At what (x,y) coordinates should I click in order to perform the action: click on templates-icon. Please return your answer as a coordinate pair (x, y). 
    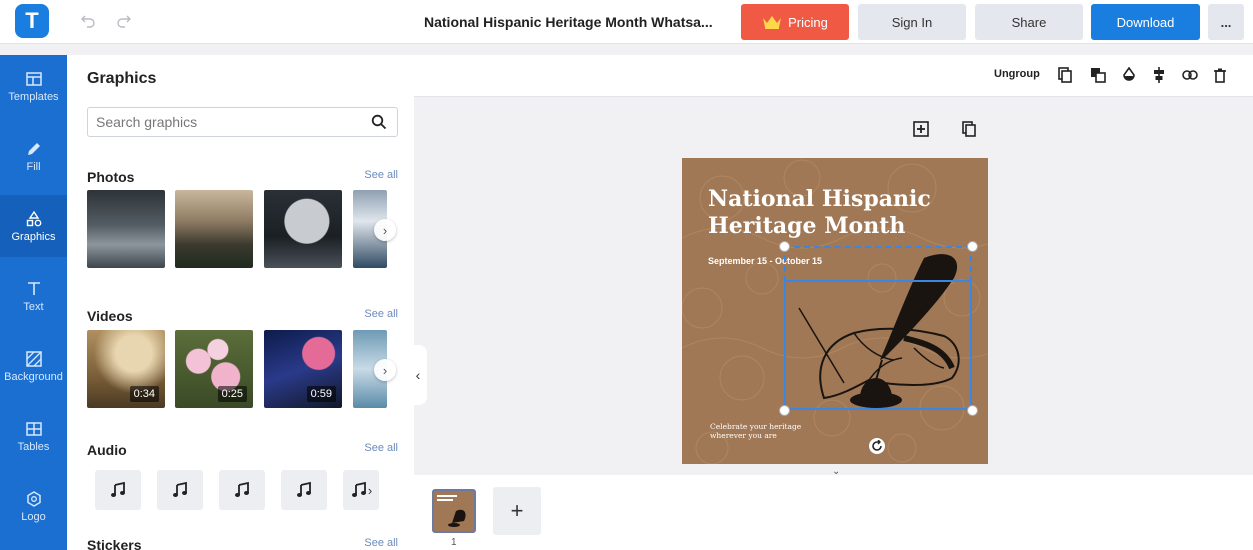
    Looking at the image, I should click on (33, 78).